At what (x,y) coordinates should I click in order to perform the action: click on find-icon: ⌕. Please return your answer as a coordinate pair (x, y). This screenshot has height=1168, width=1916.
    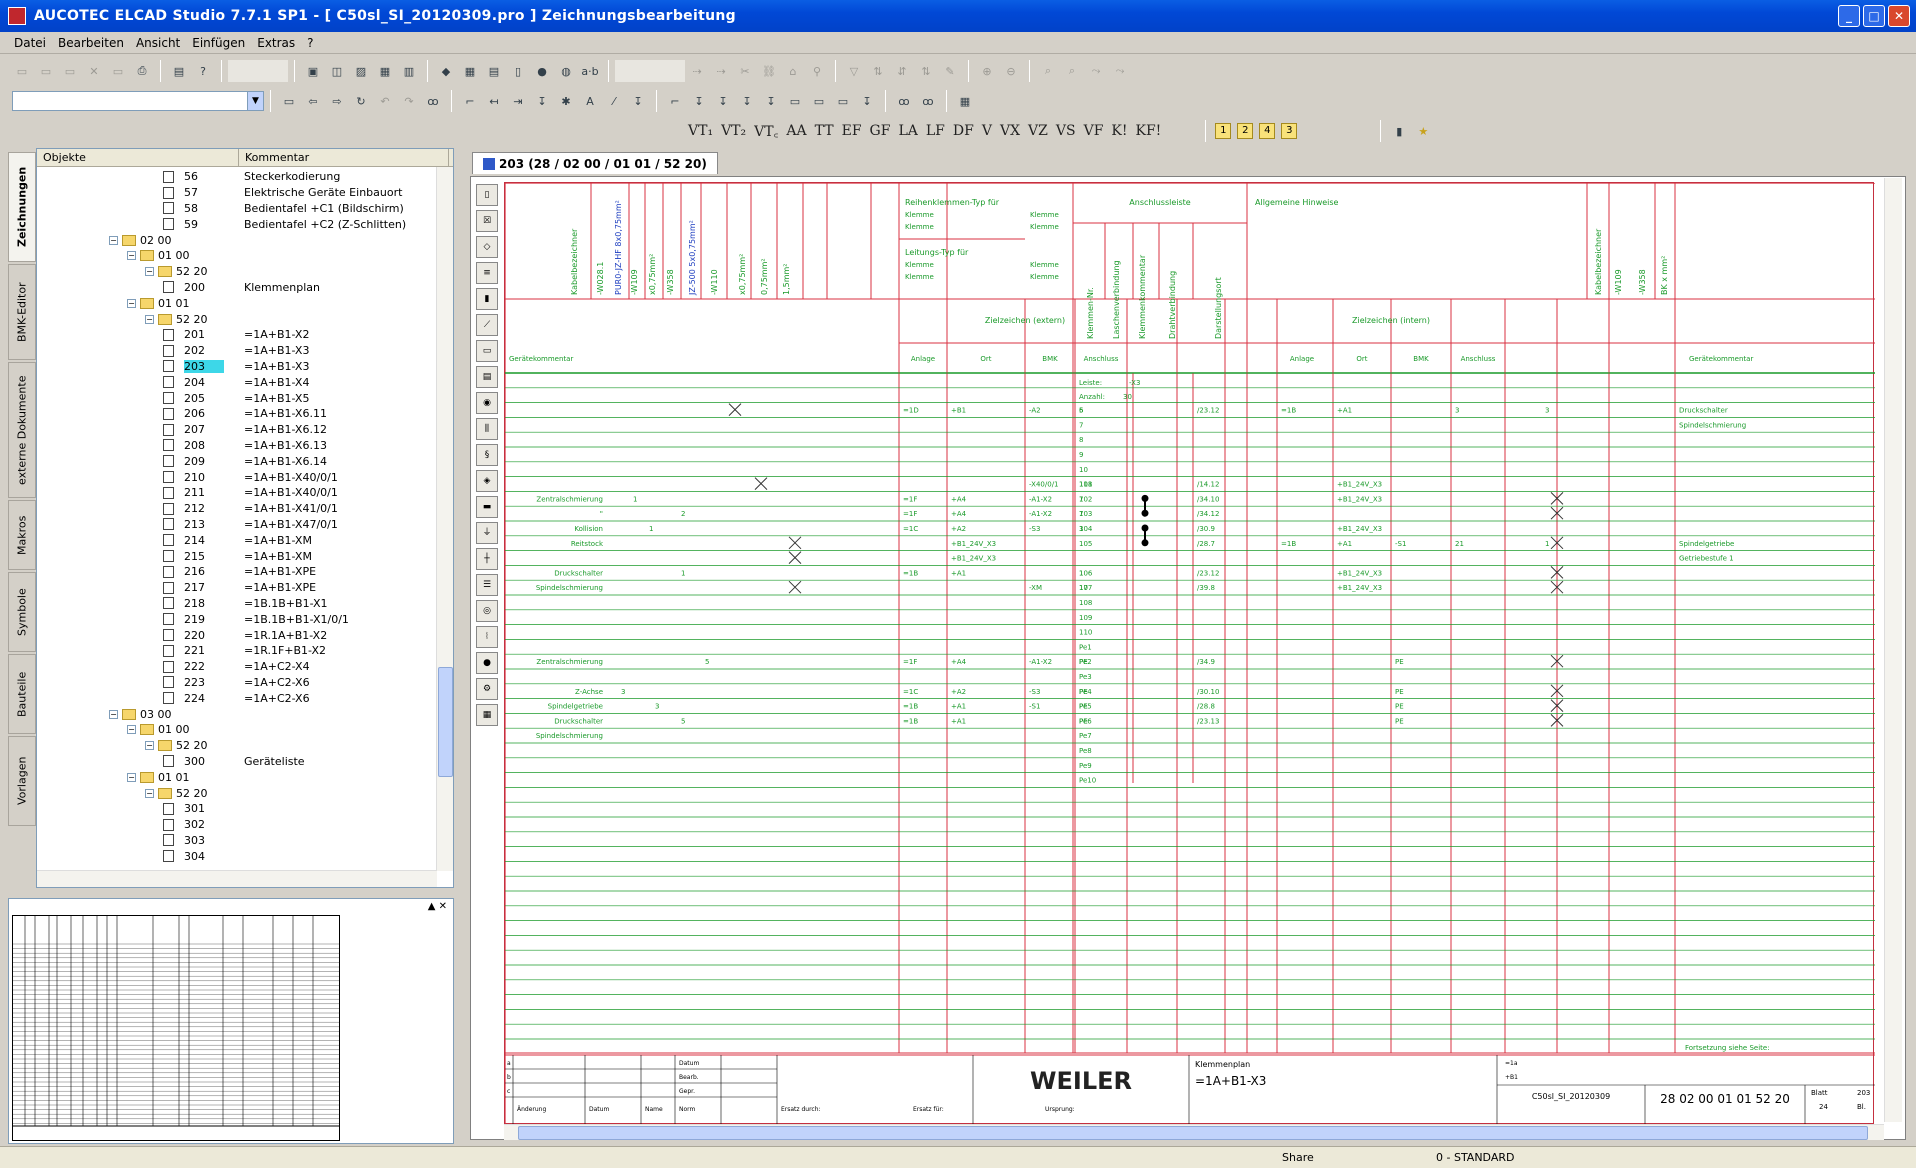
    Looking at the image, I should click on (1048, 71).